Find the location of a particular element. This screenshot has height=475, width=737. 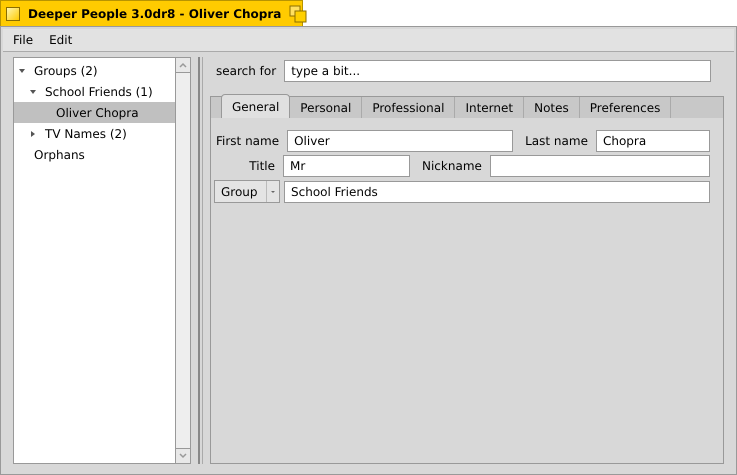

field-label: Nickname is located at coordinates (452, 166).